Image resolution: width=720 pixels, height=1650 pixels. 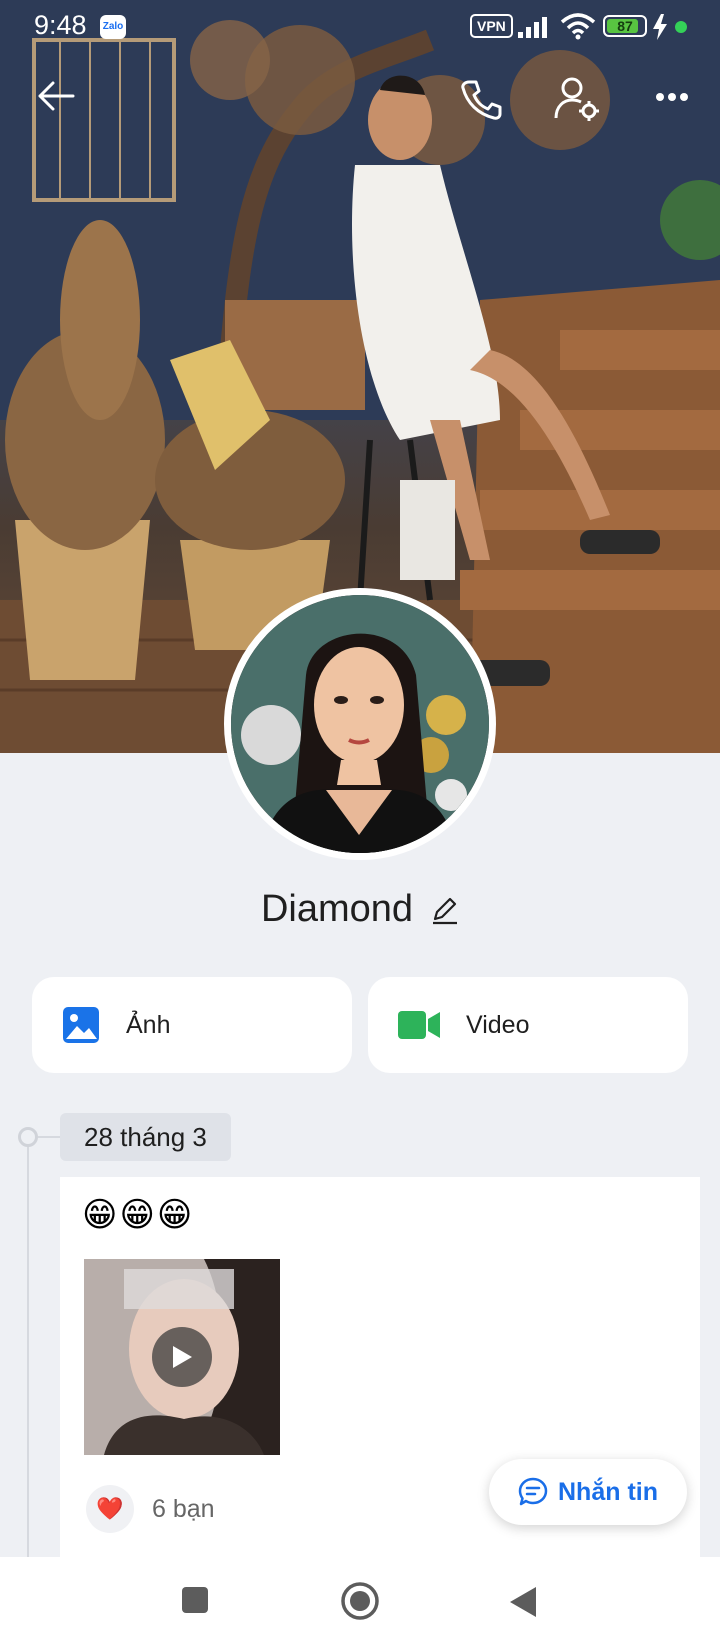 I want to click on wifi-icon, so click(x=578, y=26).